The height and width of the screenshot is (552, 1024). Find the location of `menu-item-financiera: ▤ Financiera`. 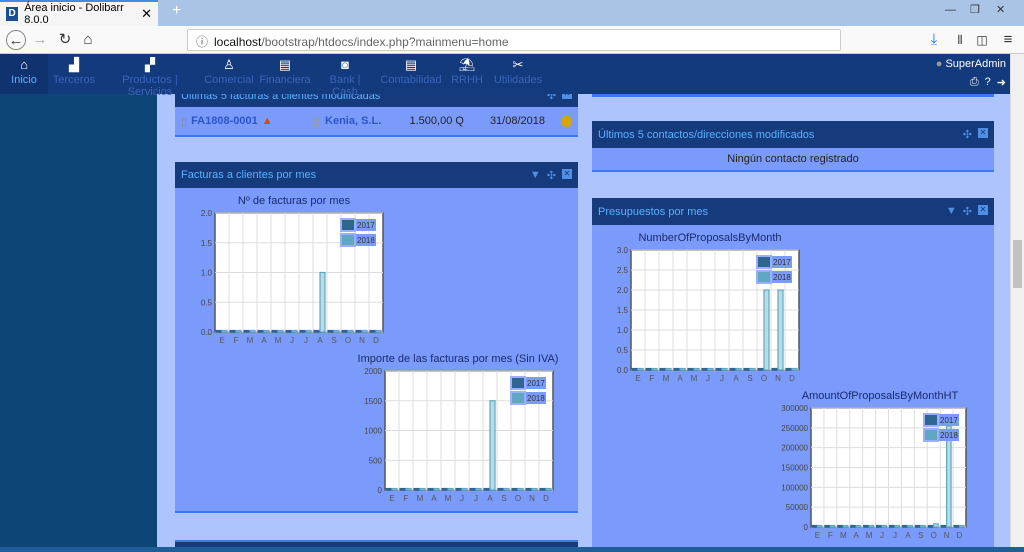

menu-item-financiera: ▤ Financiera is located at coordinates (285, 74).